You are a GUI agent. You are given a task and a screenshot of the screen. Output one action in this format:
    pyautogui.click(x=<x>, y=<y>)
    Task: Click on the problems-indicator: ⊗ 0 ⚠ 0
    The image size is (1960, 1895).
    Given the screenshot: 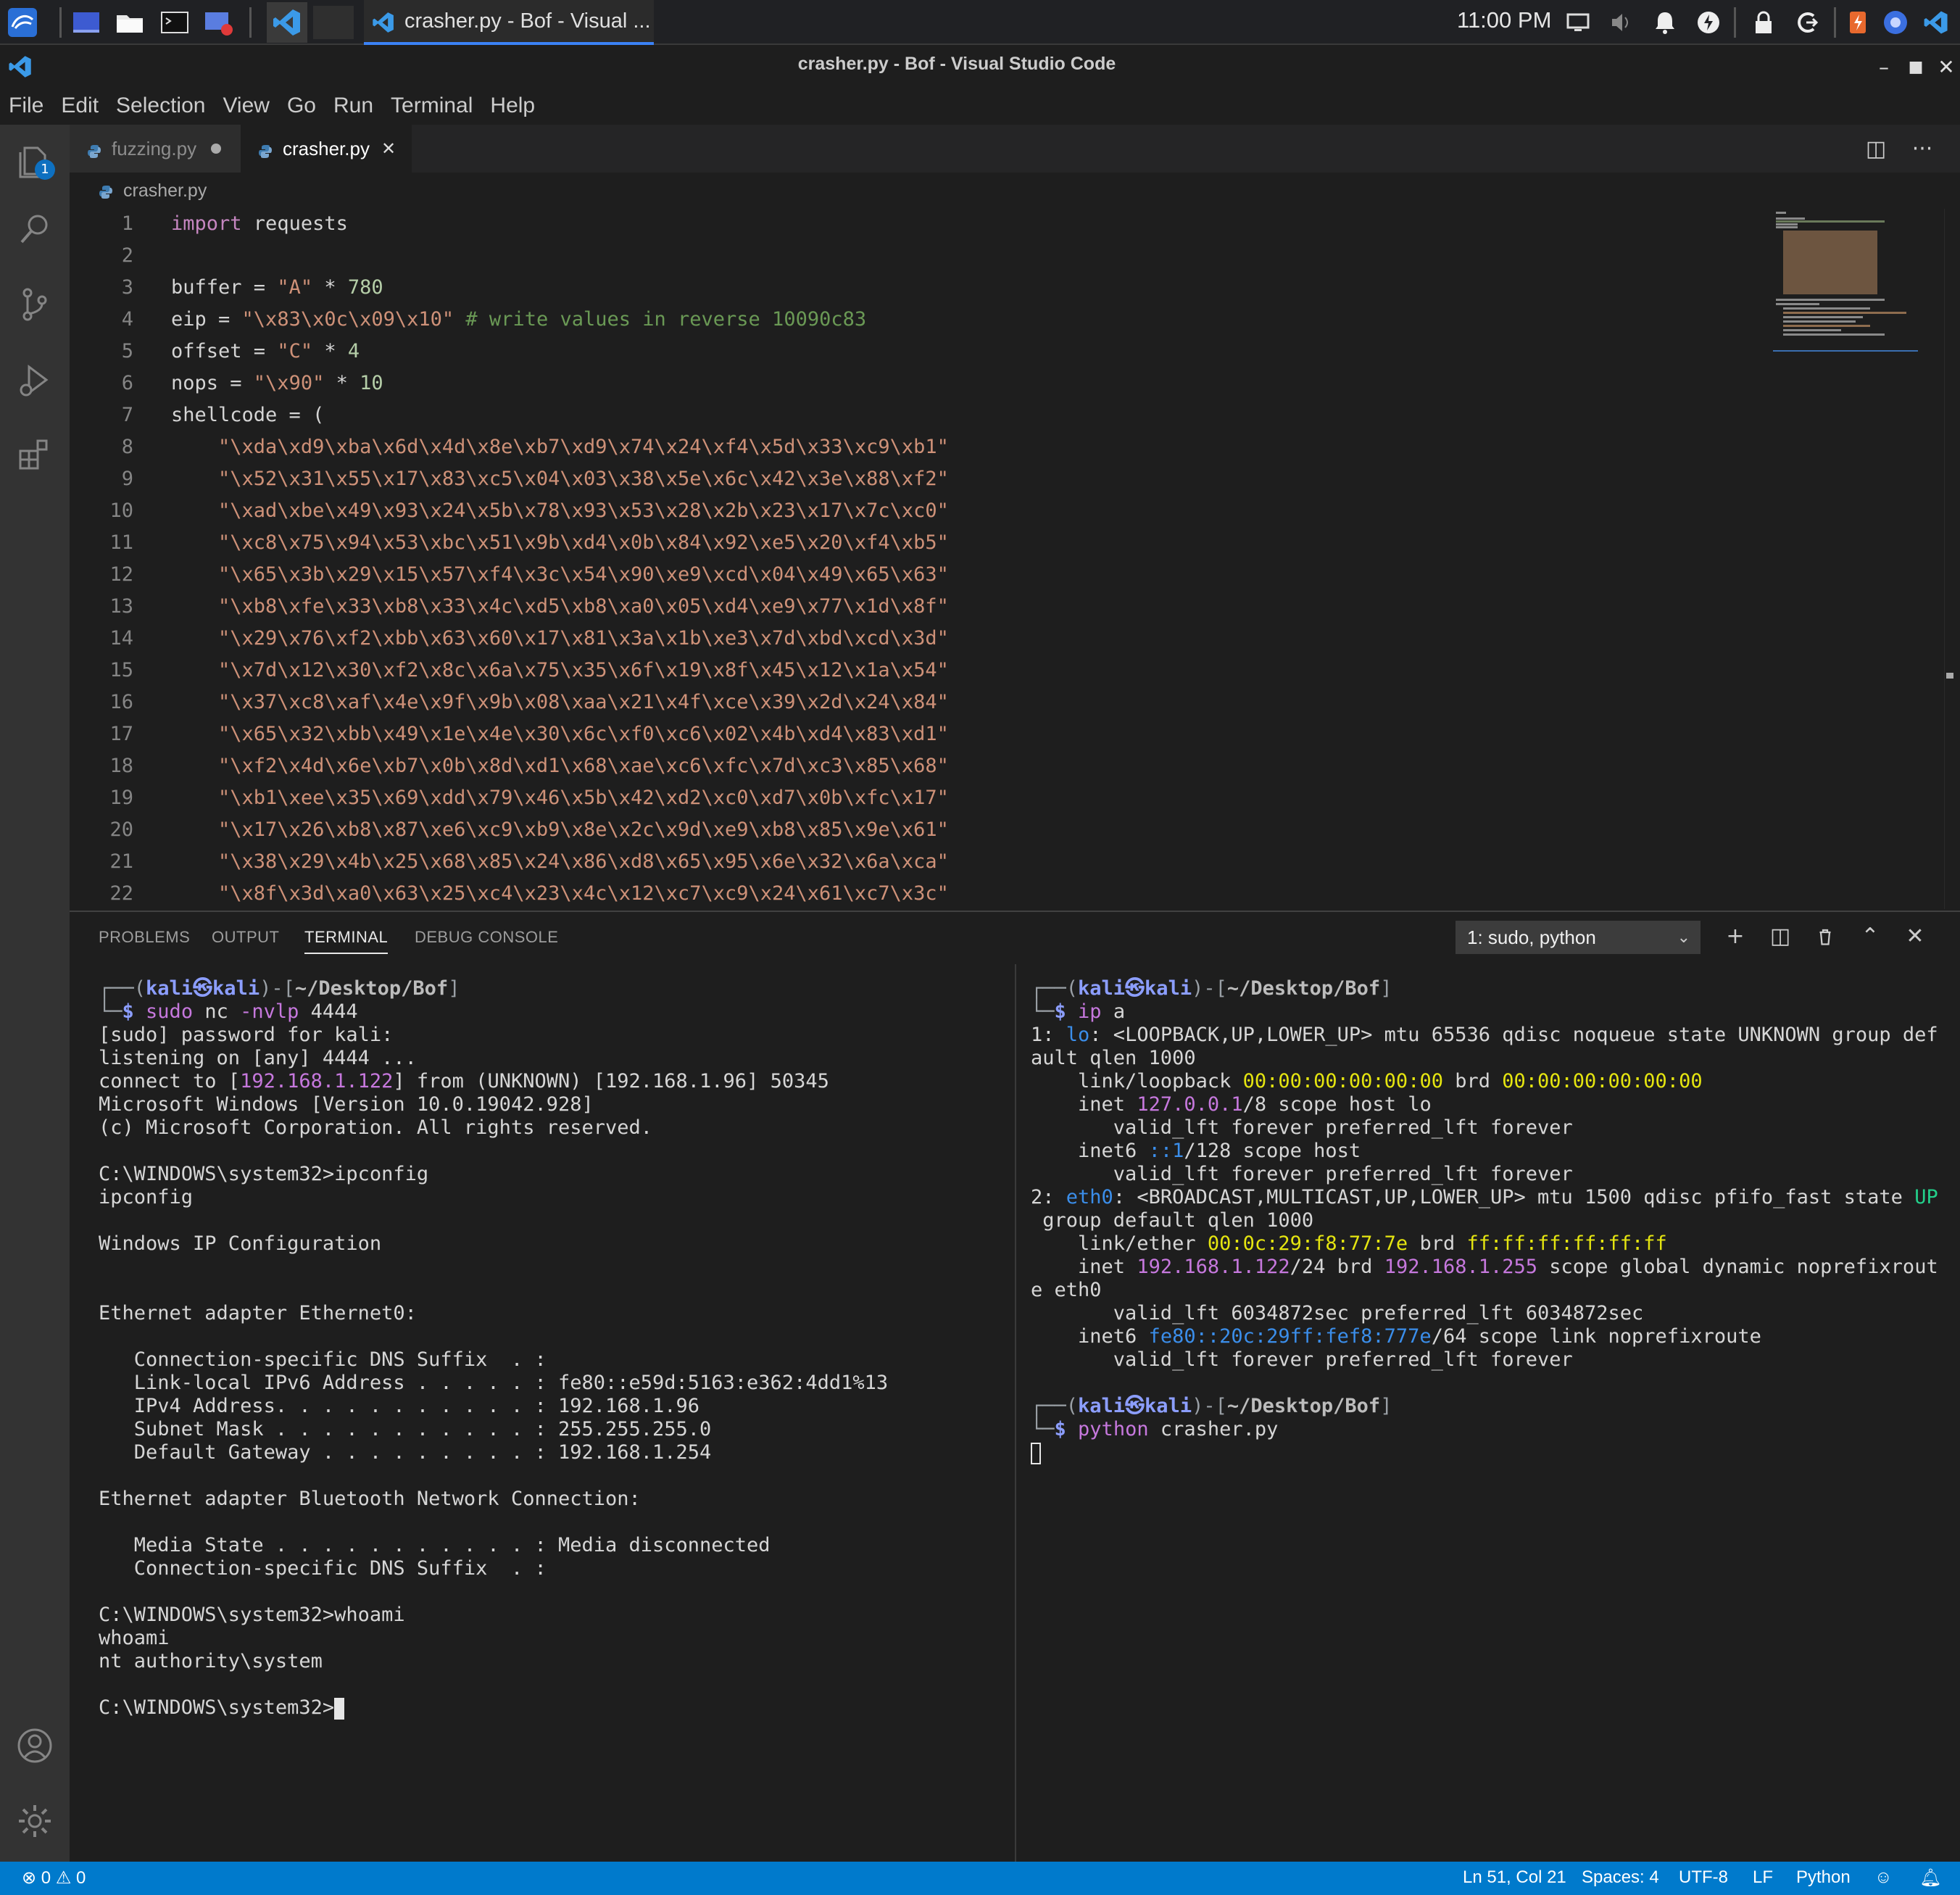 What is the action you would take?
    pyautogui.click(x=54, y=1878)
    